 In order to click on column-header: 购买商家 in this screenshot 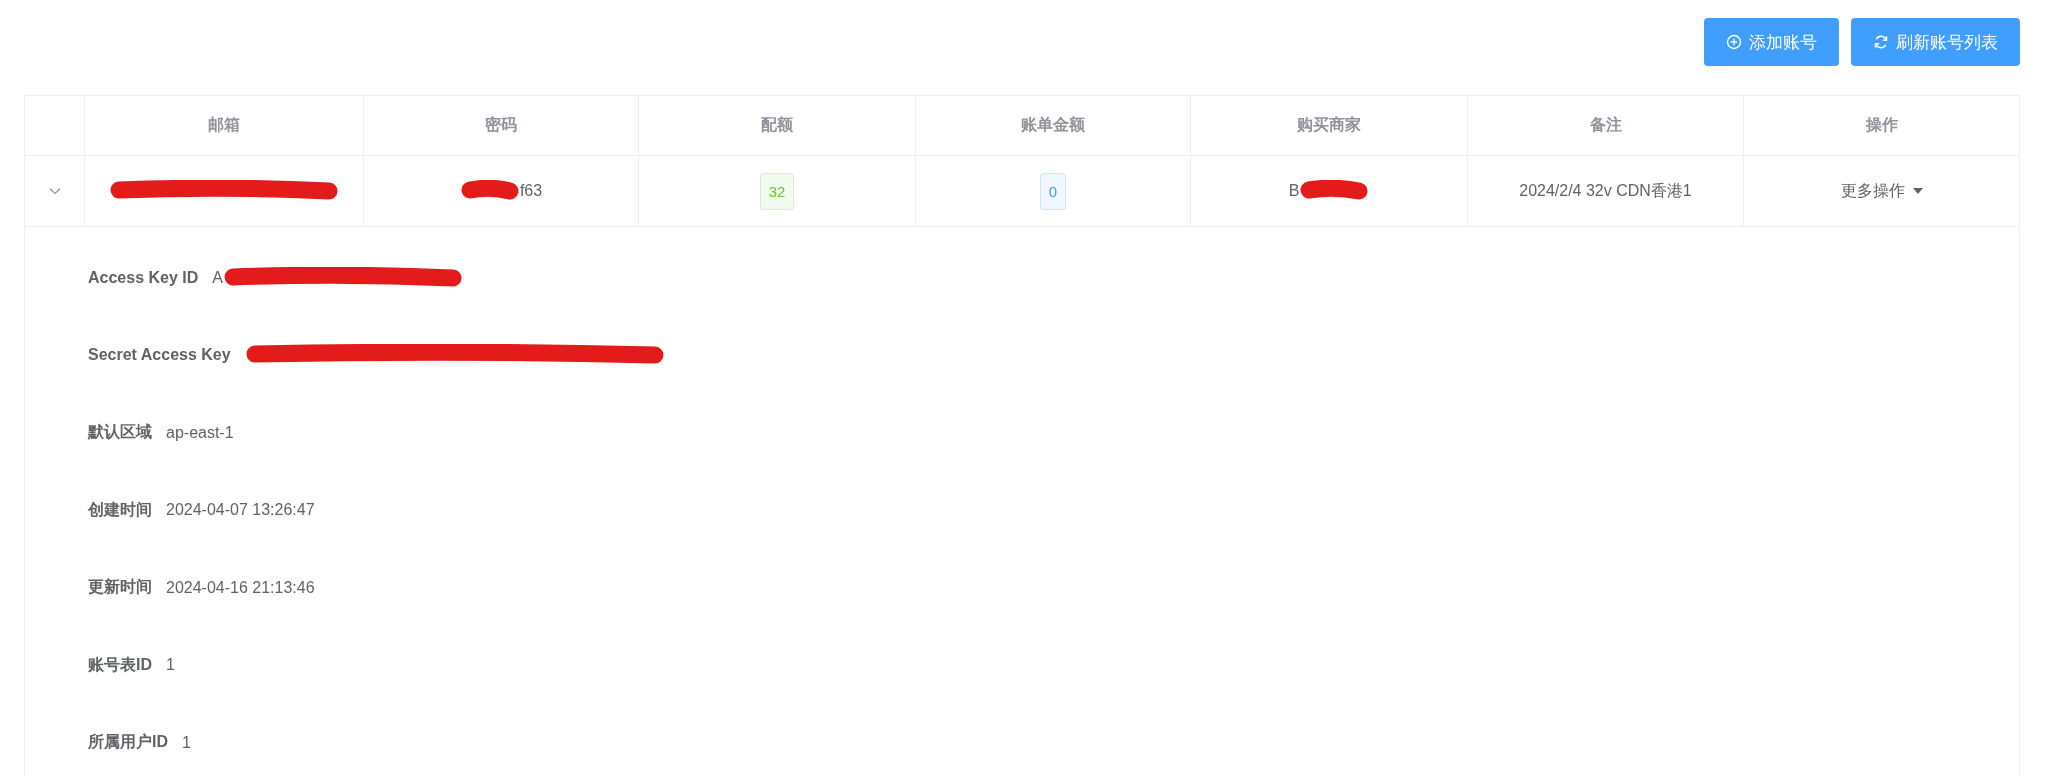, I will do `click(1329, 125)`.